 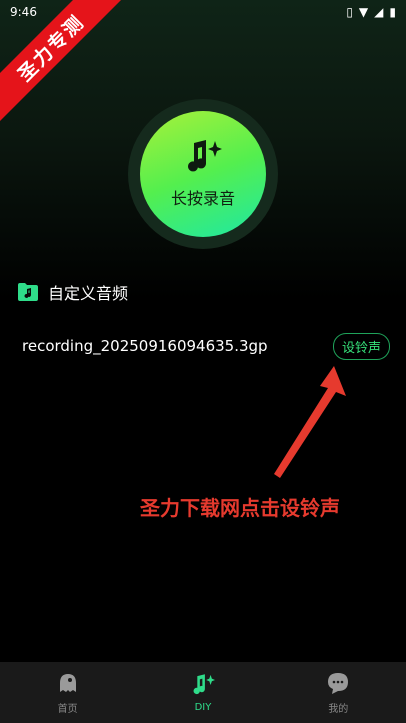 What do you see at coordinates (203, 707) in the screenshot?
I see `nav-label-diy: DIY` at bounding box center [203, 707].